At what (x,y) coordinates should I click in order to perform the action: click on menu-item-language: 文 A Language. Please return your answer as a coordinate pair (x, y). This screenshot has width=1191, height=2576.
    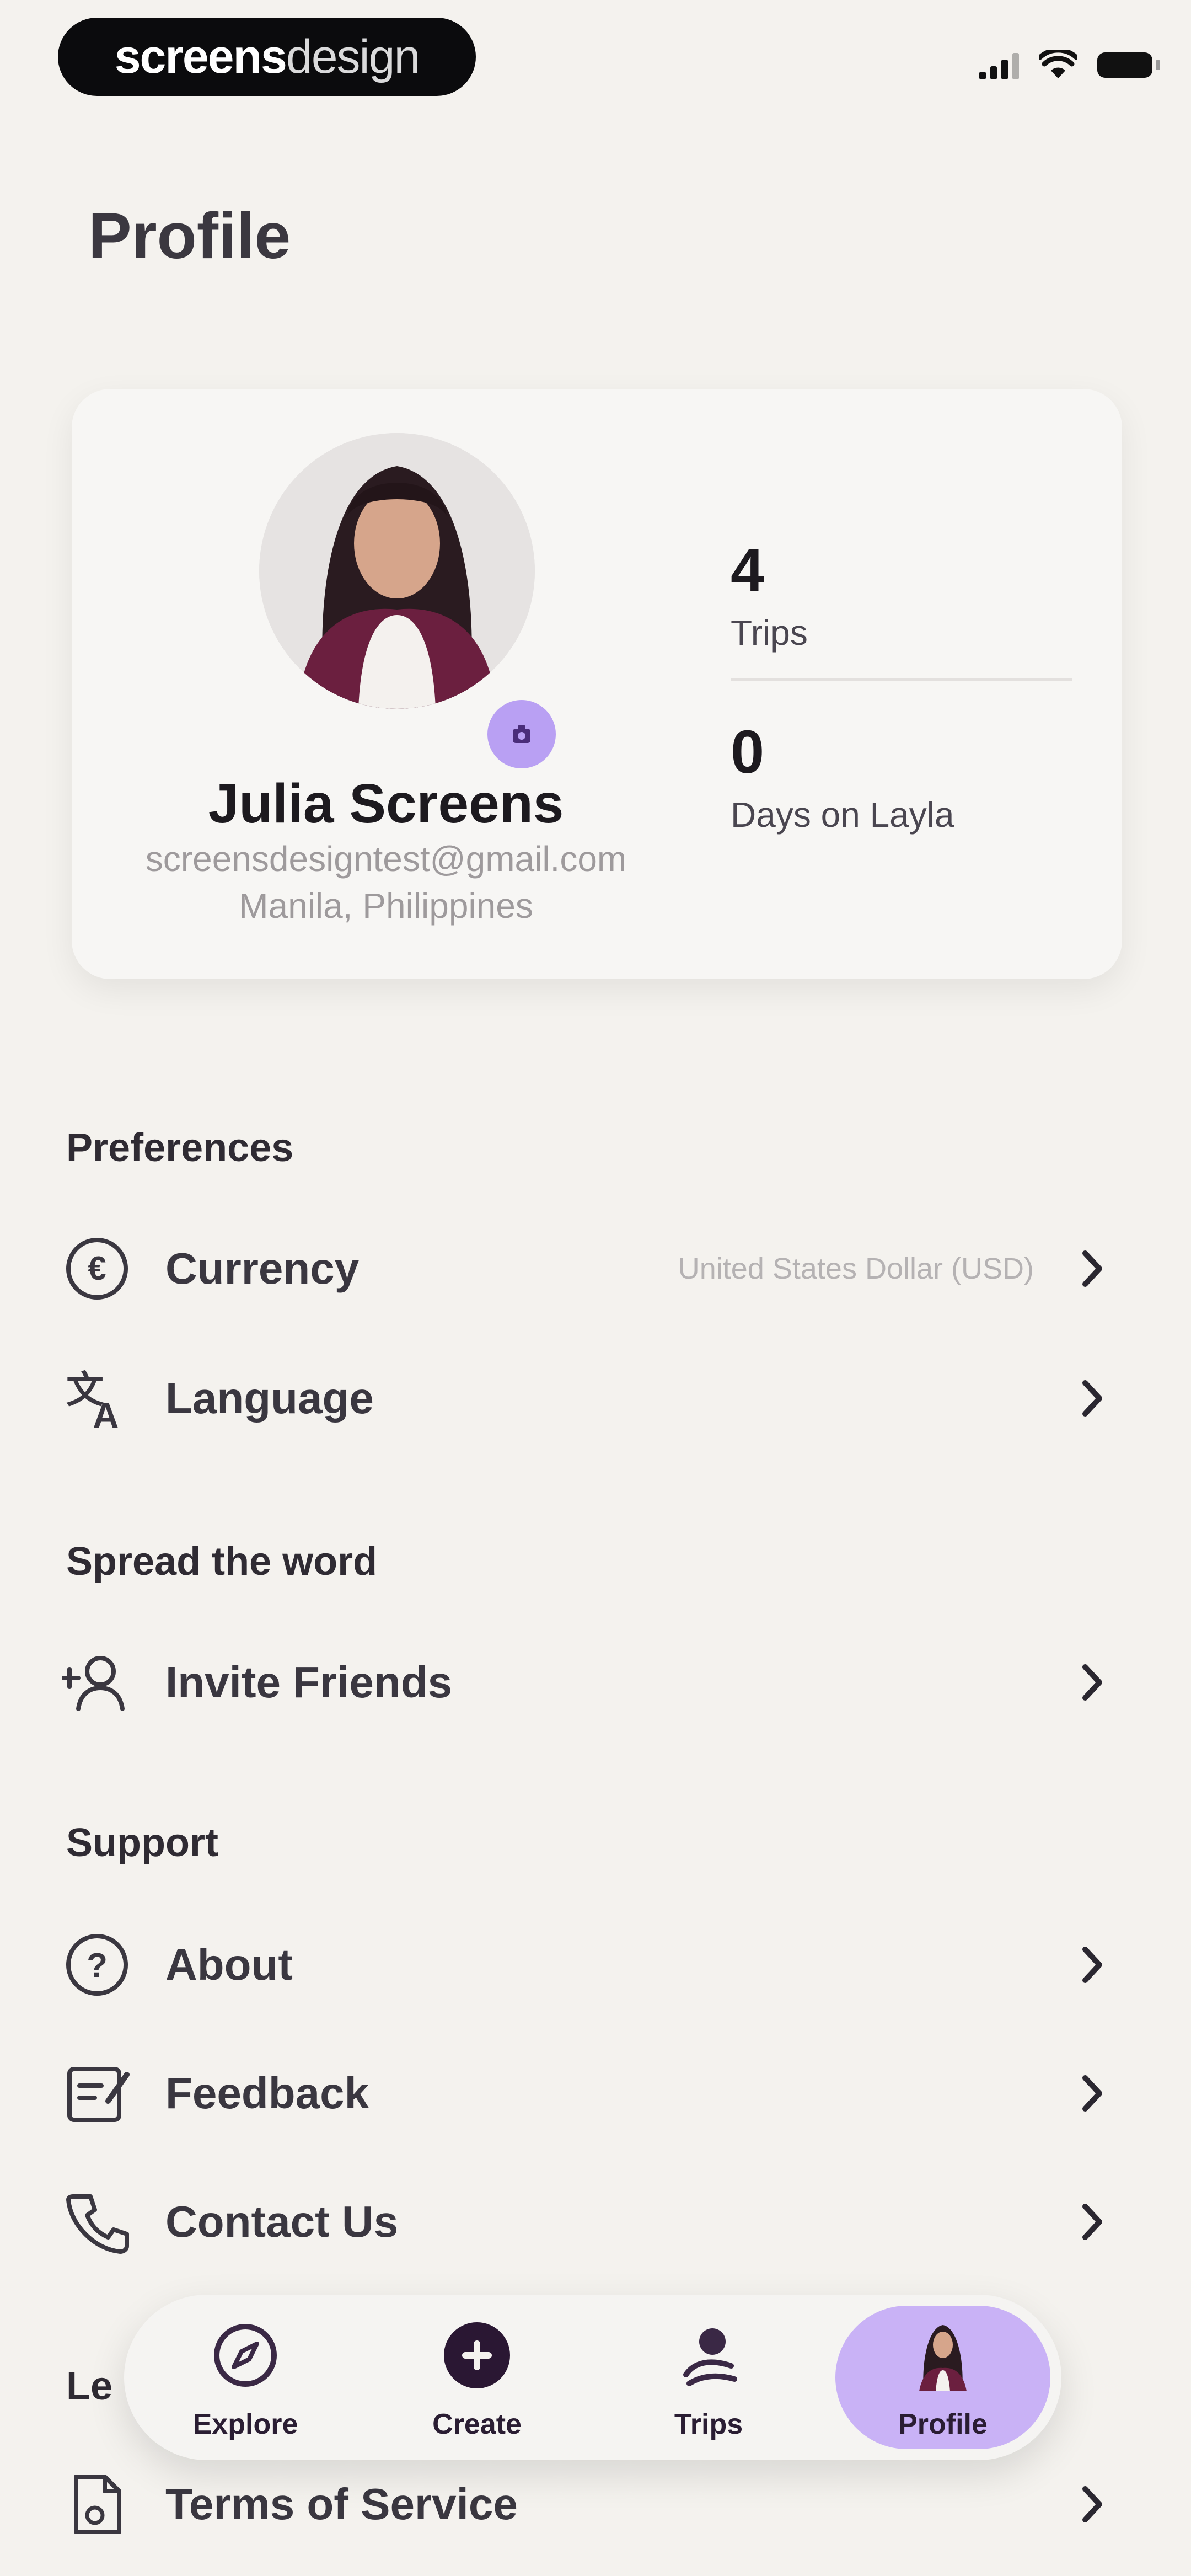
    Looking at the image, I should click on (595, 1398).